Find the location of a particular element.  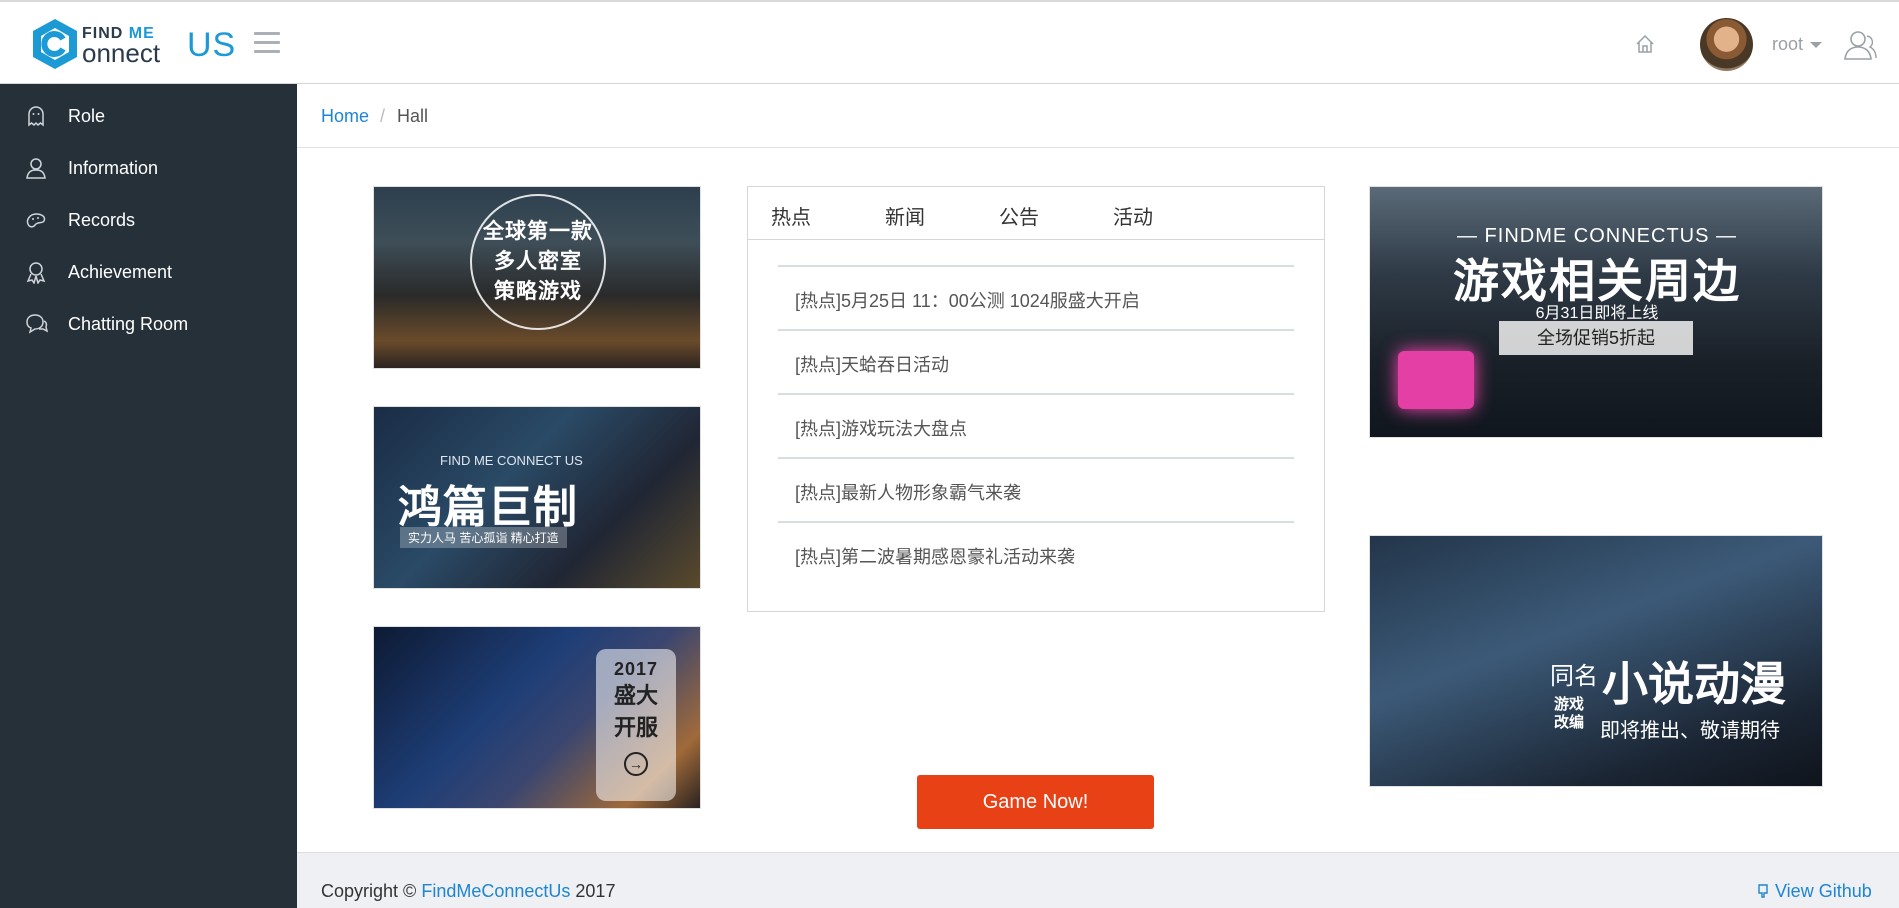

banner-prefix: 同名 is located at coordinates (1574, 676).